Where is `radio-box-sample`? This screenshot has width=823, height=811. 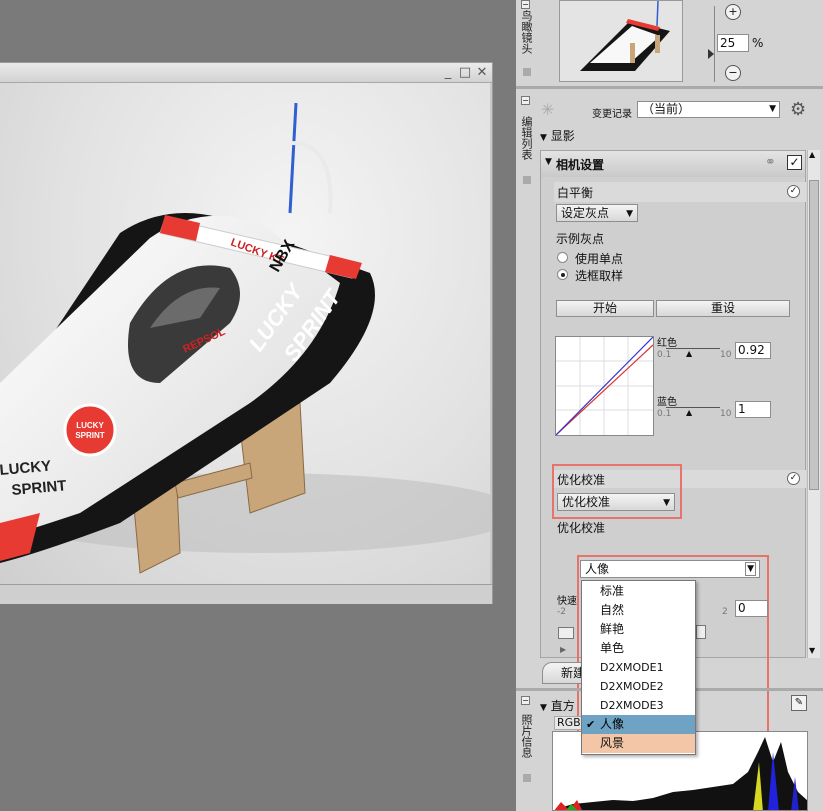
radio-box-sample is located at coordinates (562, 274).